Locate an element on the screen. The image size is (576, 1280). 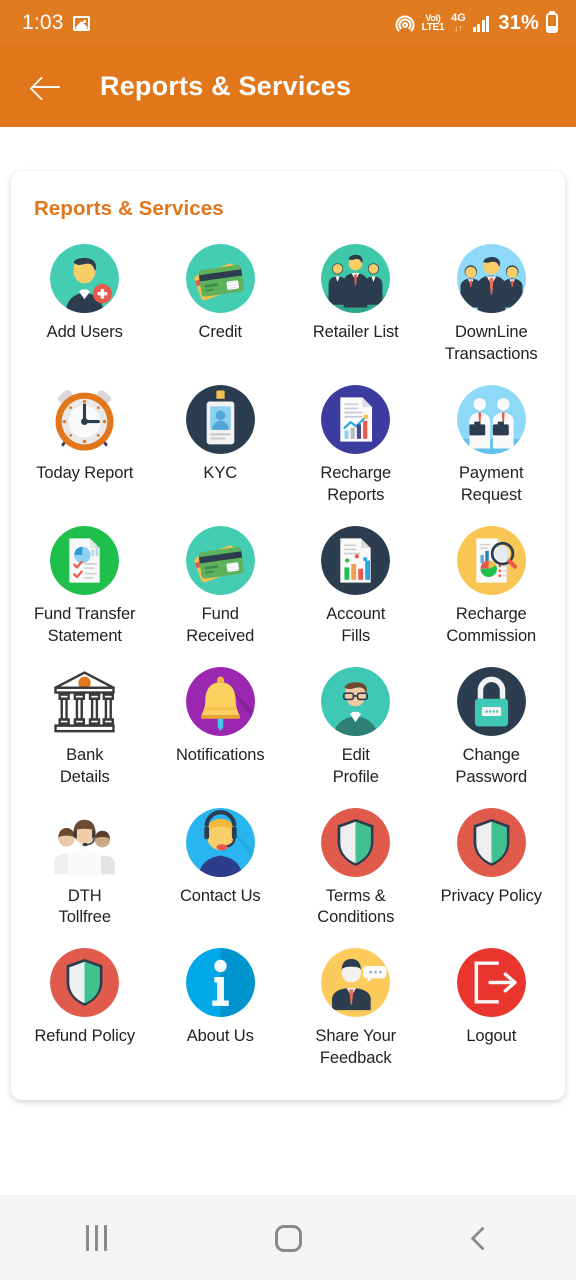
service-item-today-report: Today Report is located at coordinates (85, 446).